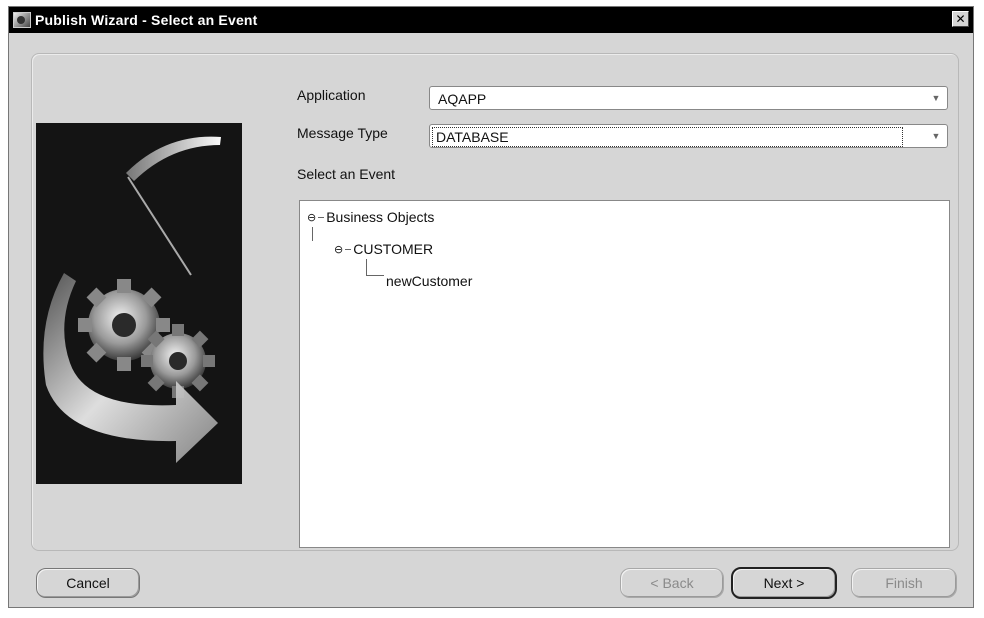 The height and width of the screenshot is (618, 984). I want to click on title-bar: Publish Wizard - Select an Event ✕, so click(491, 20).